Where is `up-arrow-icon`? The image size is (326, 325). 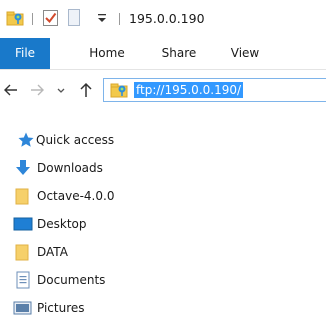 up-arrow-icon is located at coordinates (86, 90).